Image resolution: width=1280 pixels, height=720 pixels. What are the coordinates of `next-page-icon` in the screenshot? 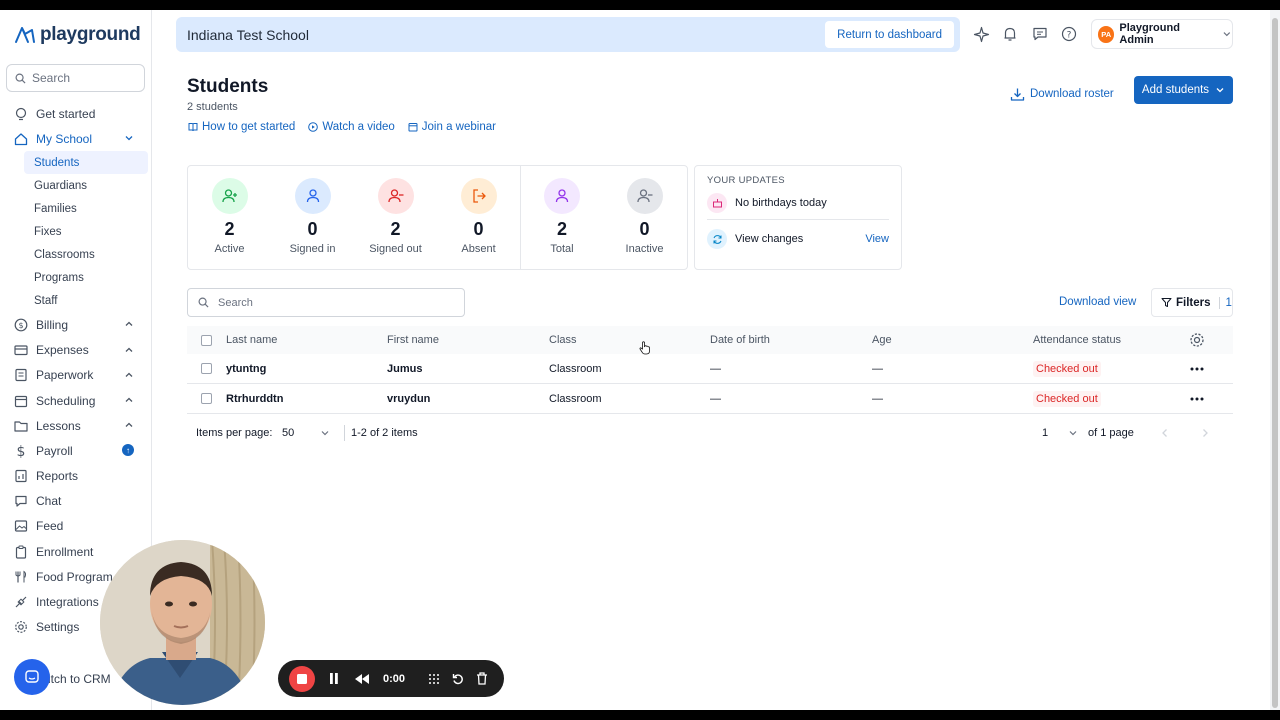 It's located at (1205, 433).